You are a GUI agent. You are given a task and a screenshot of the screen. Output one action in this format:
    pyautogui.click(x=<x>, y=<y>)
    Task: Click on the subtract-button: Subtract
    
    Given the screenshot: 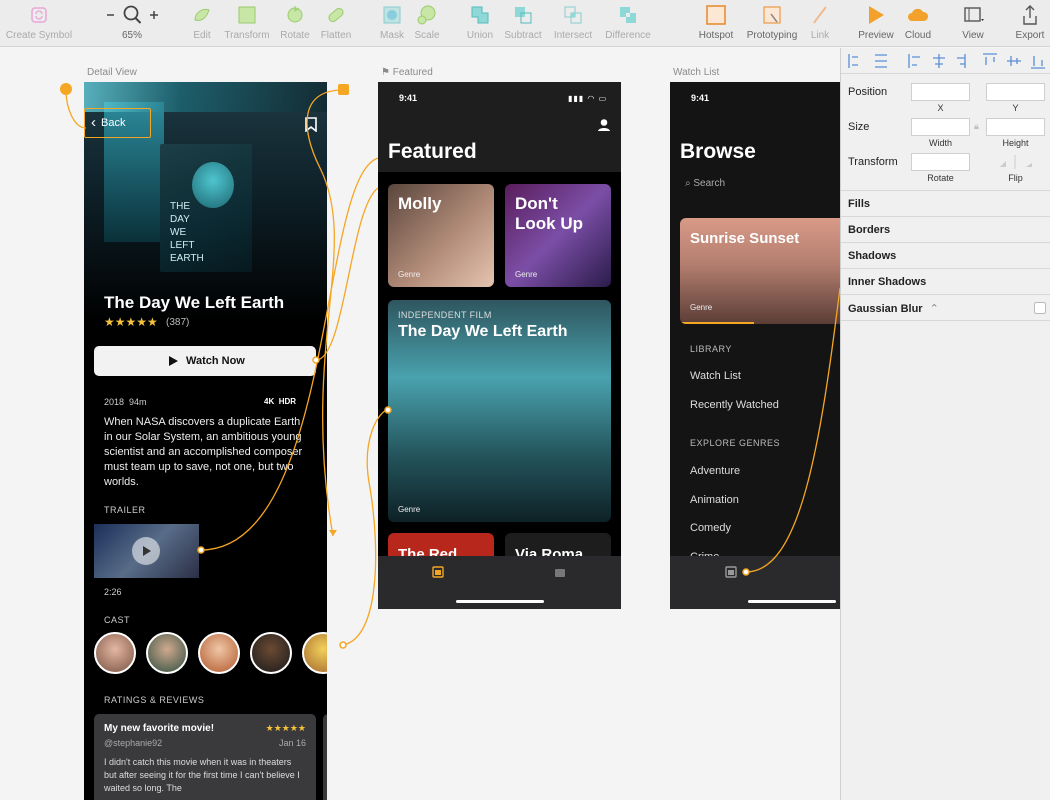 What is the action you would take?
    pyautogui.click(x=523, y=22)
    